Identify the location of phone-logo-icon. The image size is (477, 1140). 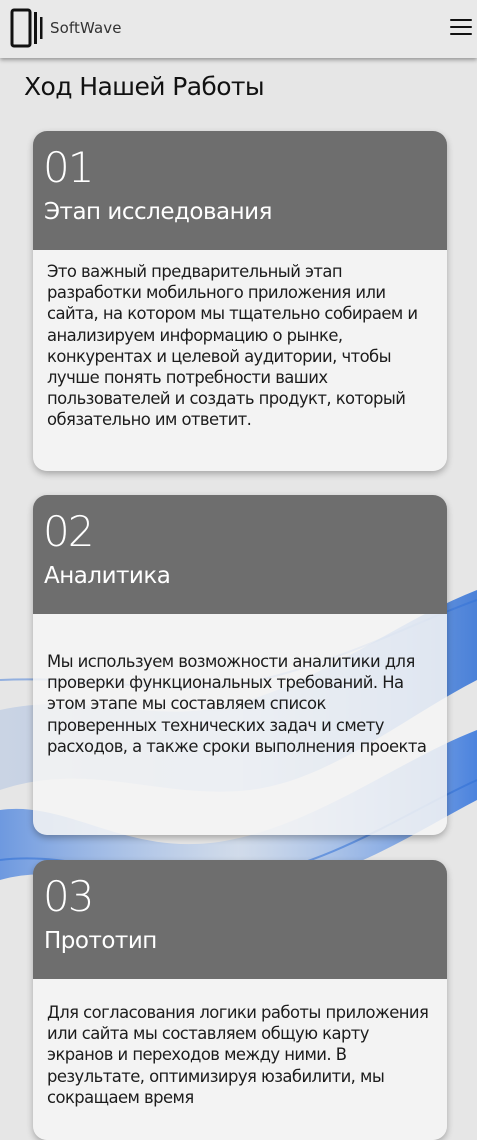
(26, 28).